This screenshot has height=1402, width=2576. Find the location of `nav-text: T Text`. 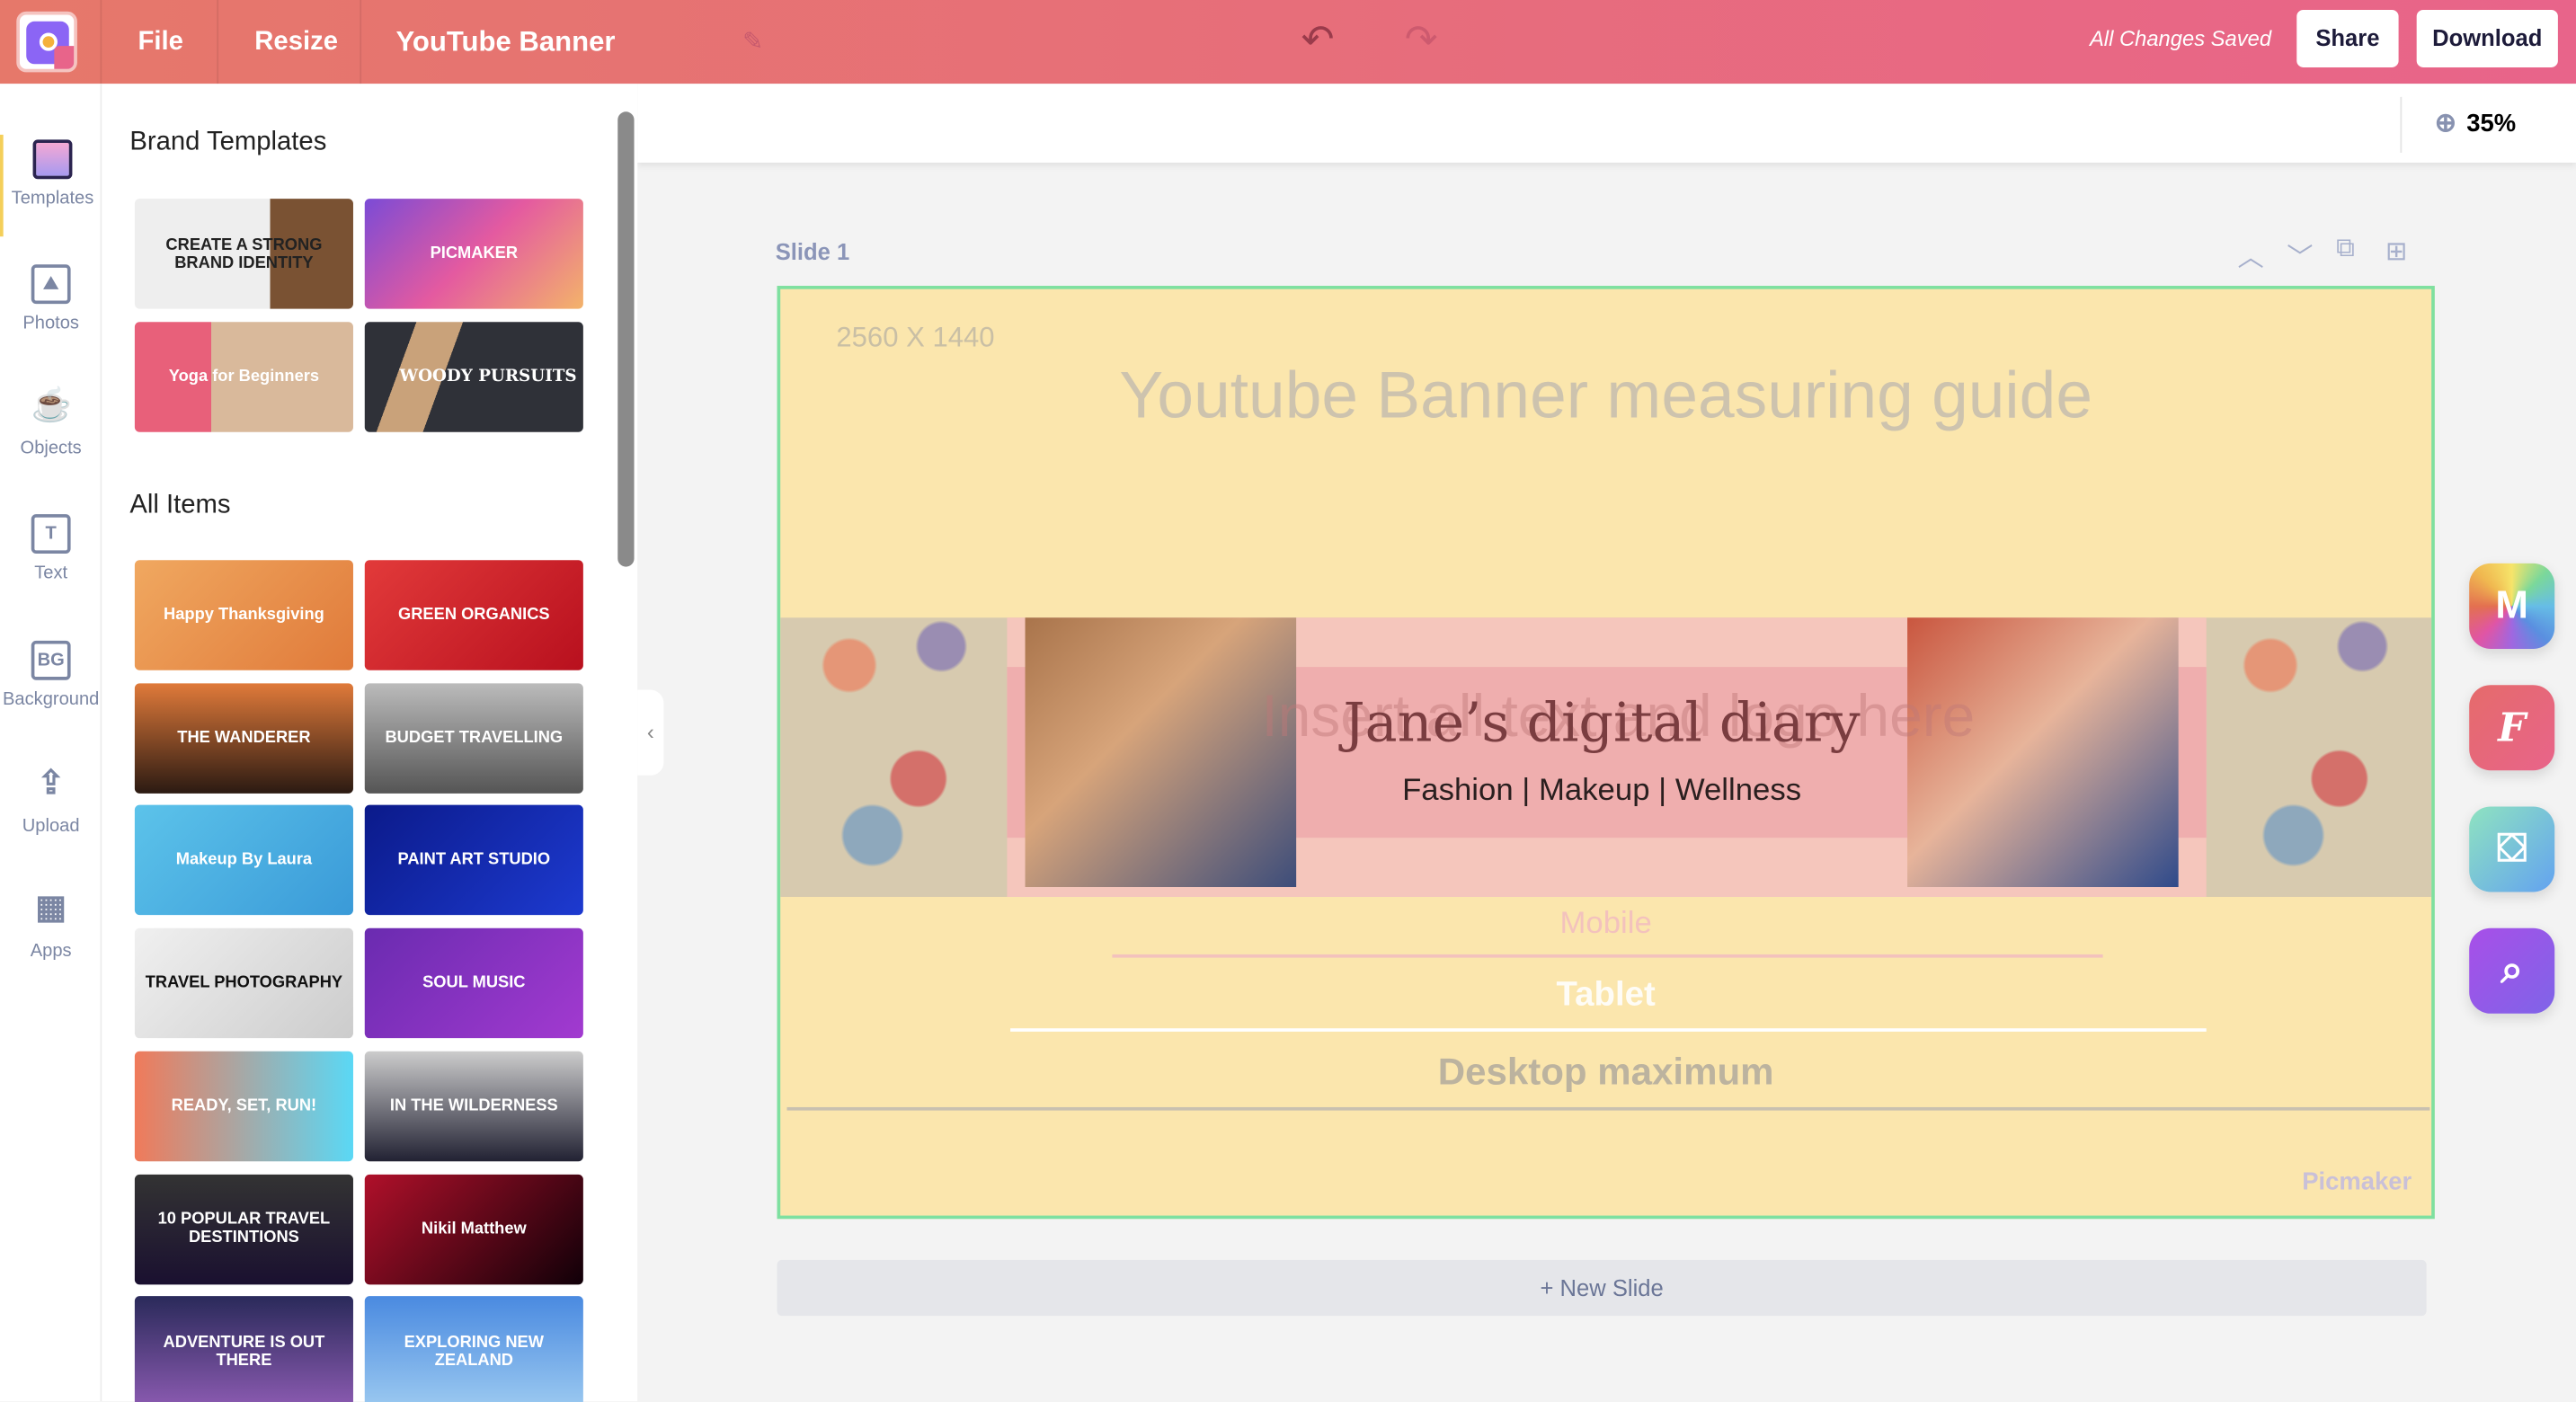

nav-text: T Text is located at coordinates (51, 548).